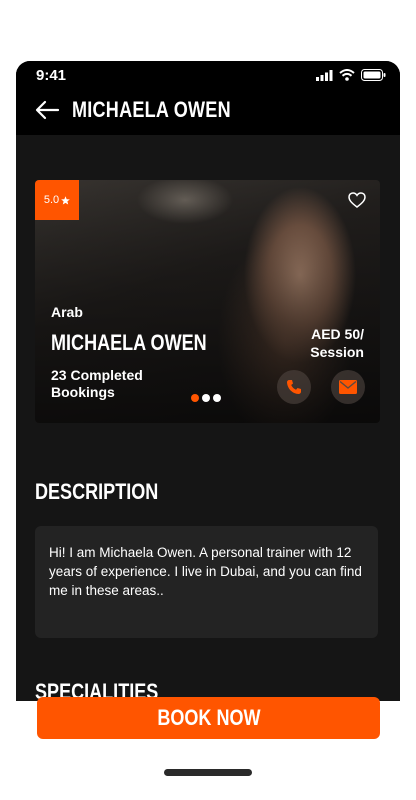 The height and width of the screenshot is (800, 416). What do you see at coordinates (129, 342) in the screenshot?
I see `trainer-name: MICHAELA OWEN` at bounding box center [129, 342].